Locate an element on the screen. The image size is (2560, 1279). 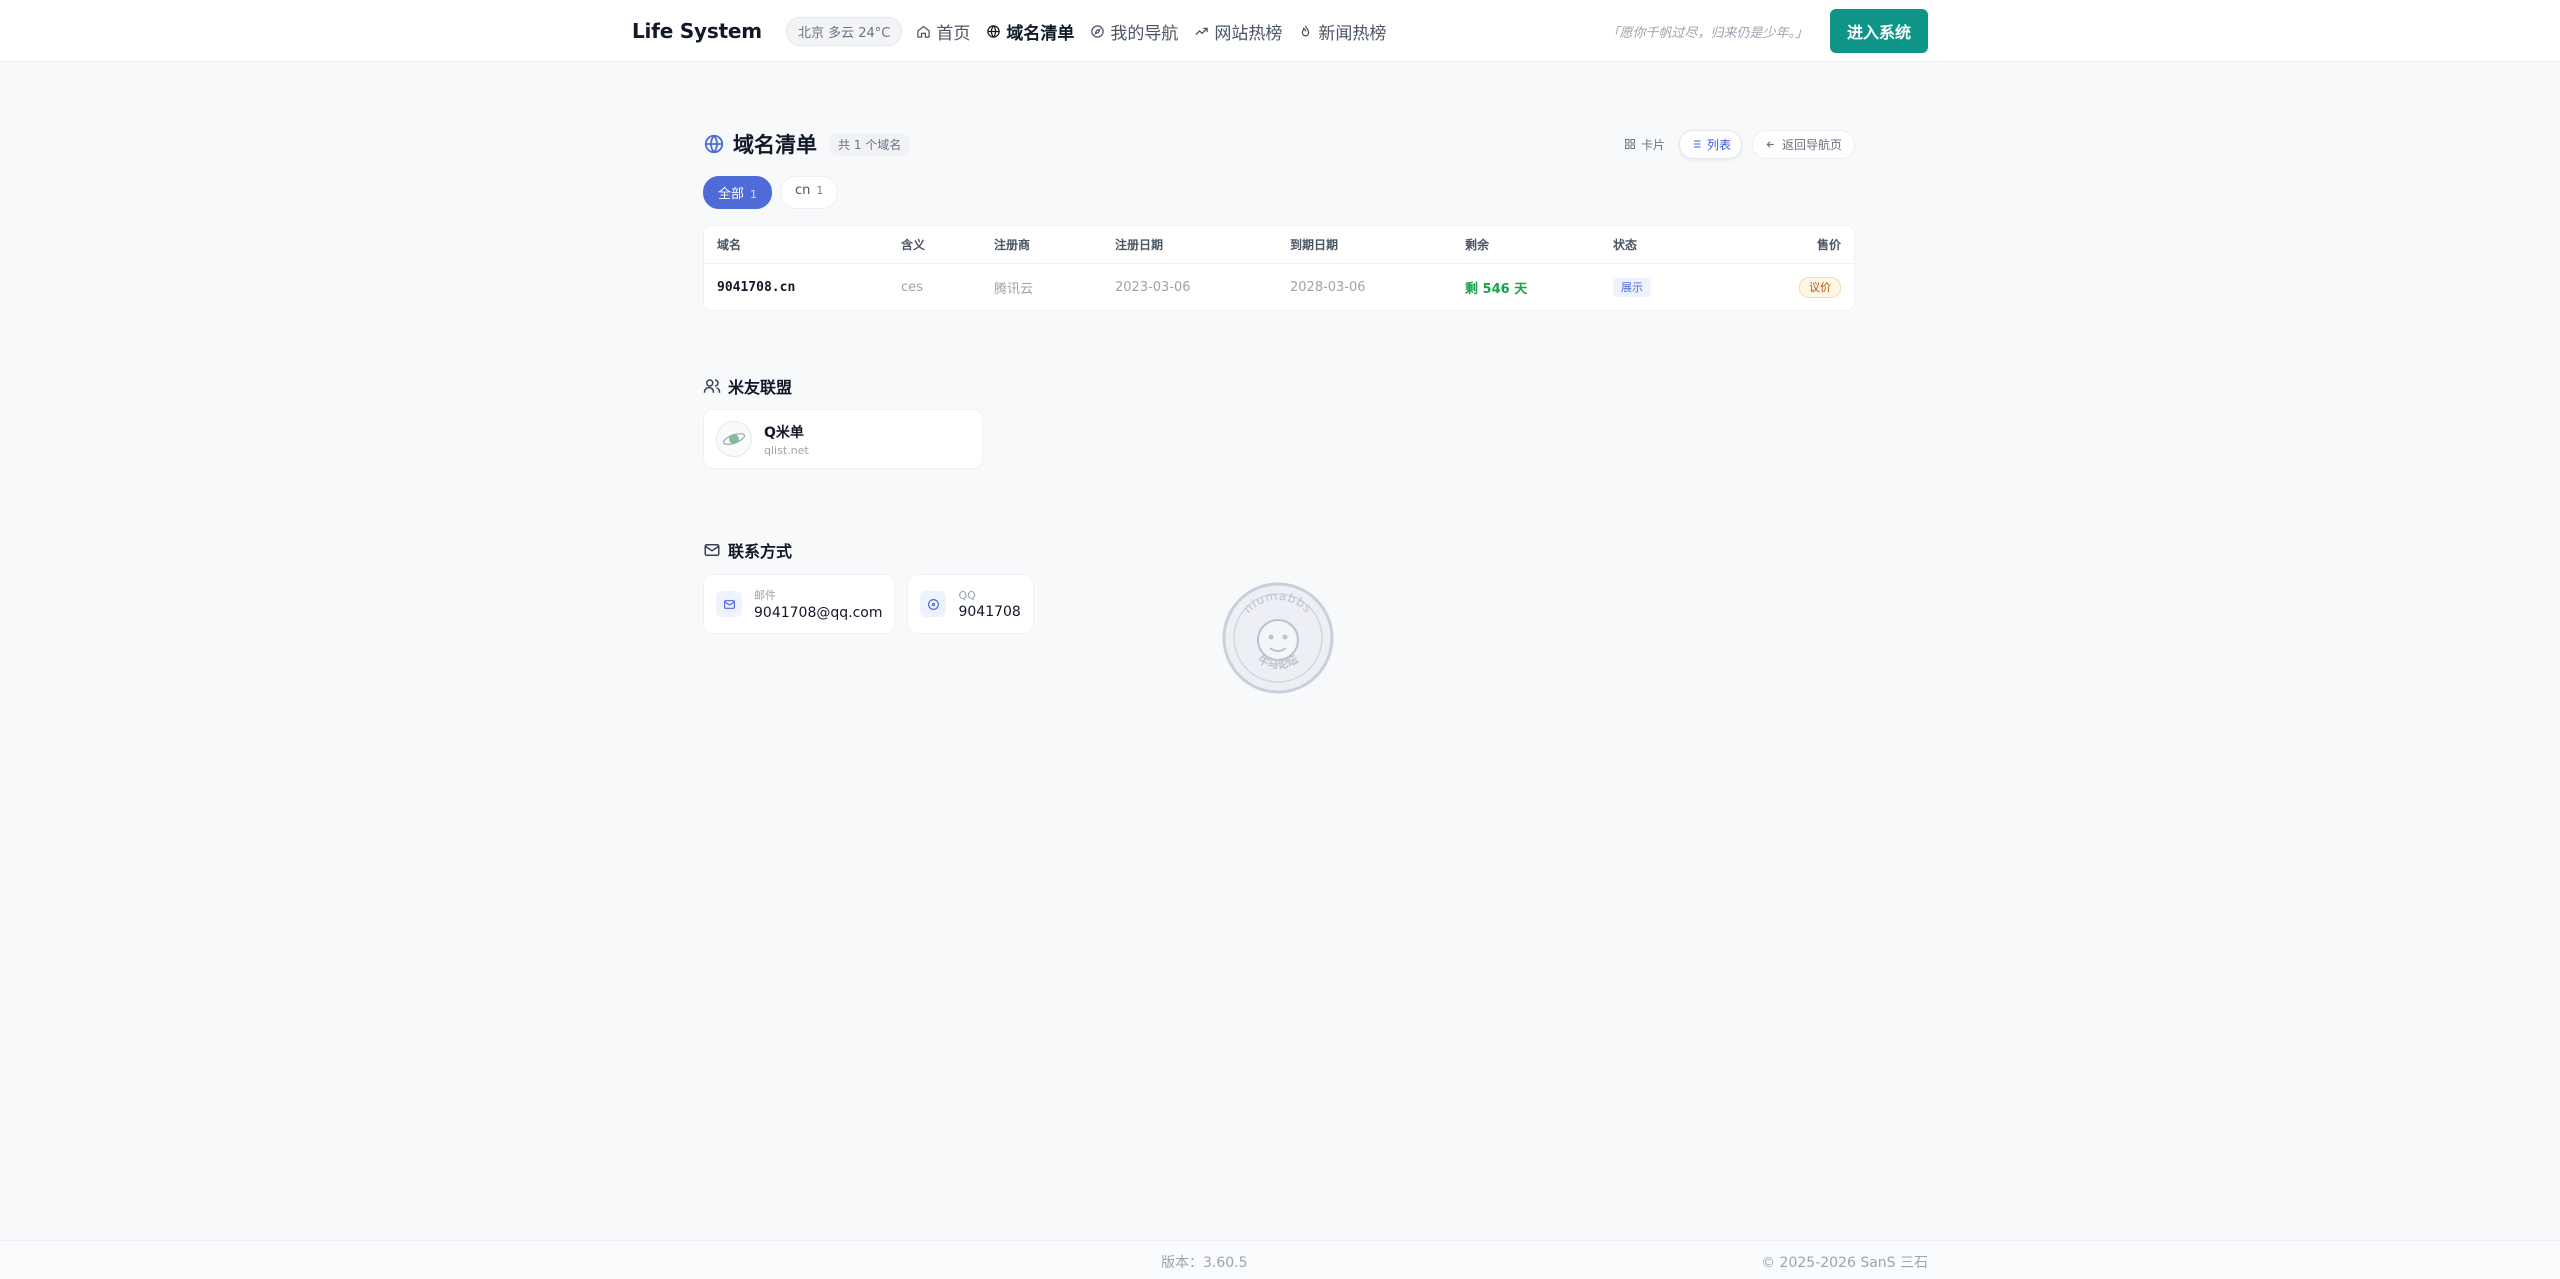
contact-cards: 邮件 9041708@qq.com QQ 9041708 is located at coordinates (868, 604).